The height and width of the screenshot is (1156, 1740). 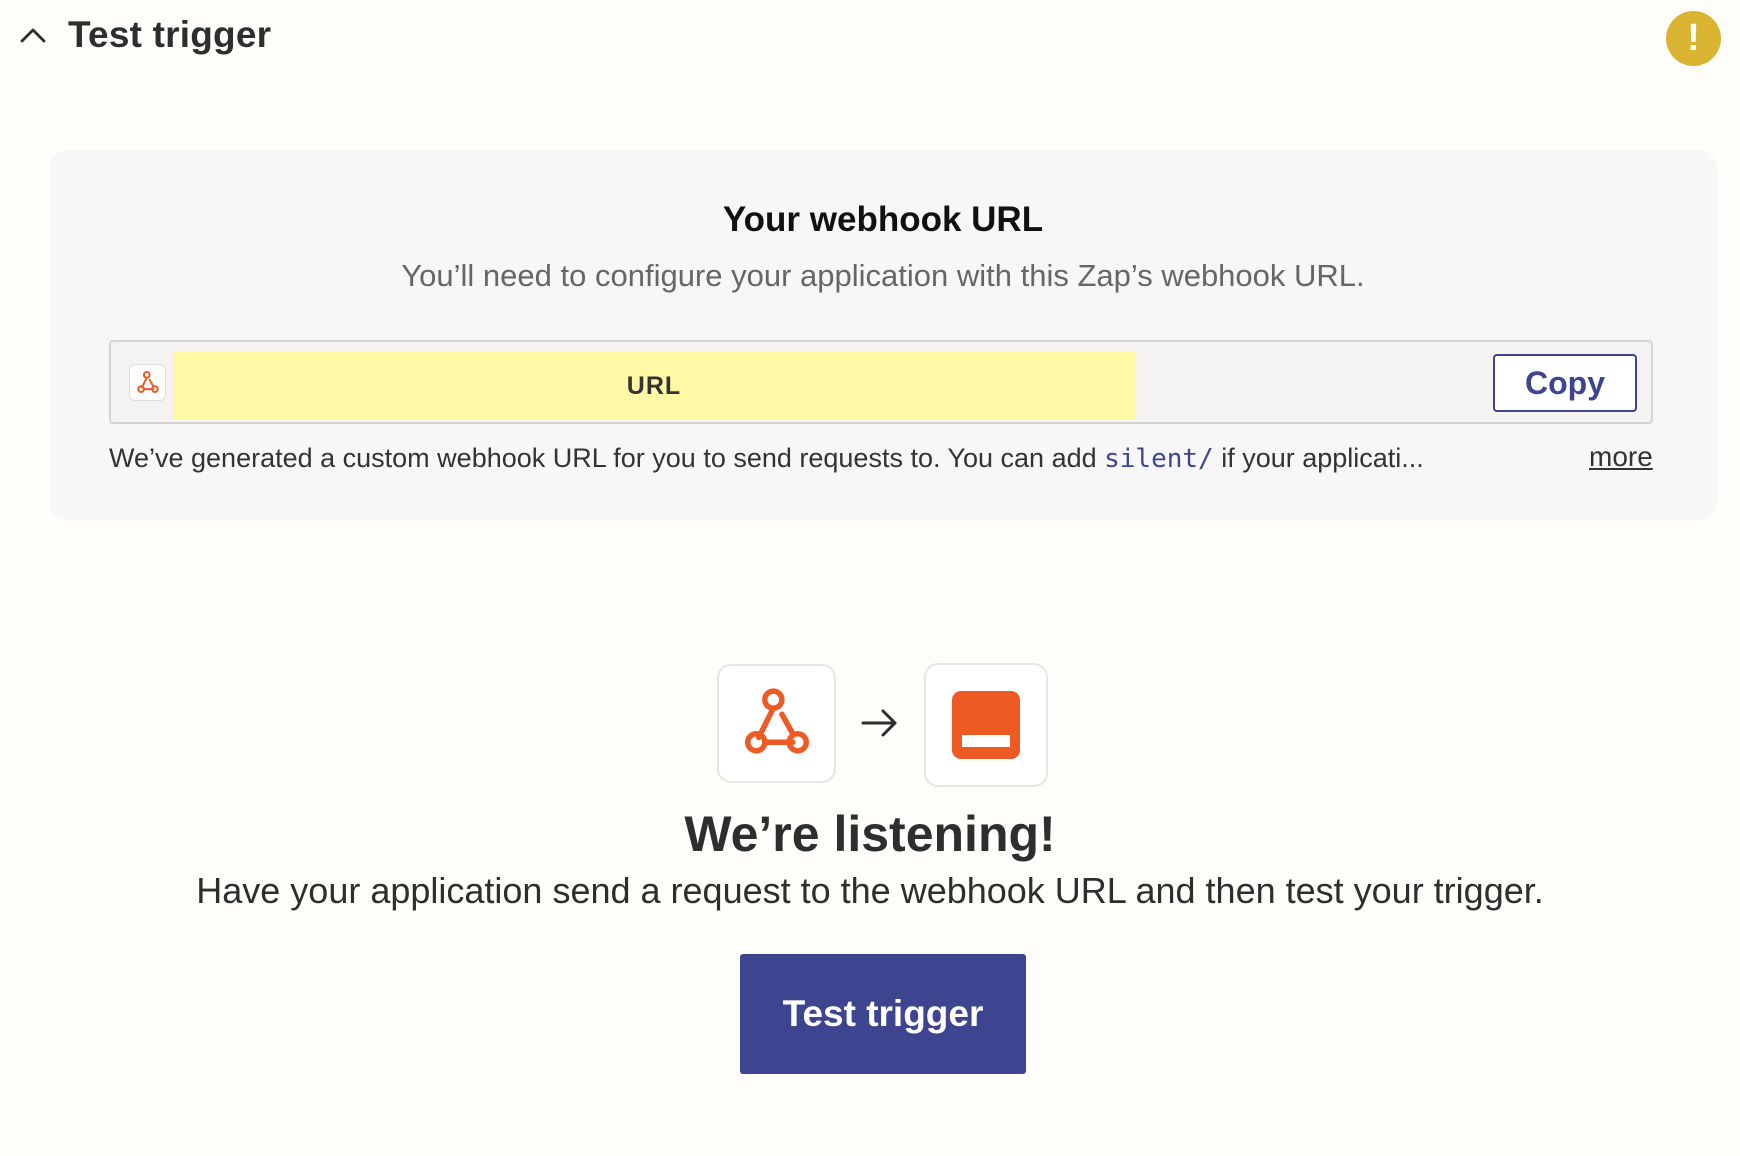 I want to click on silent-path-code: silent/, so click(x=1159, y=459).